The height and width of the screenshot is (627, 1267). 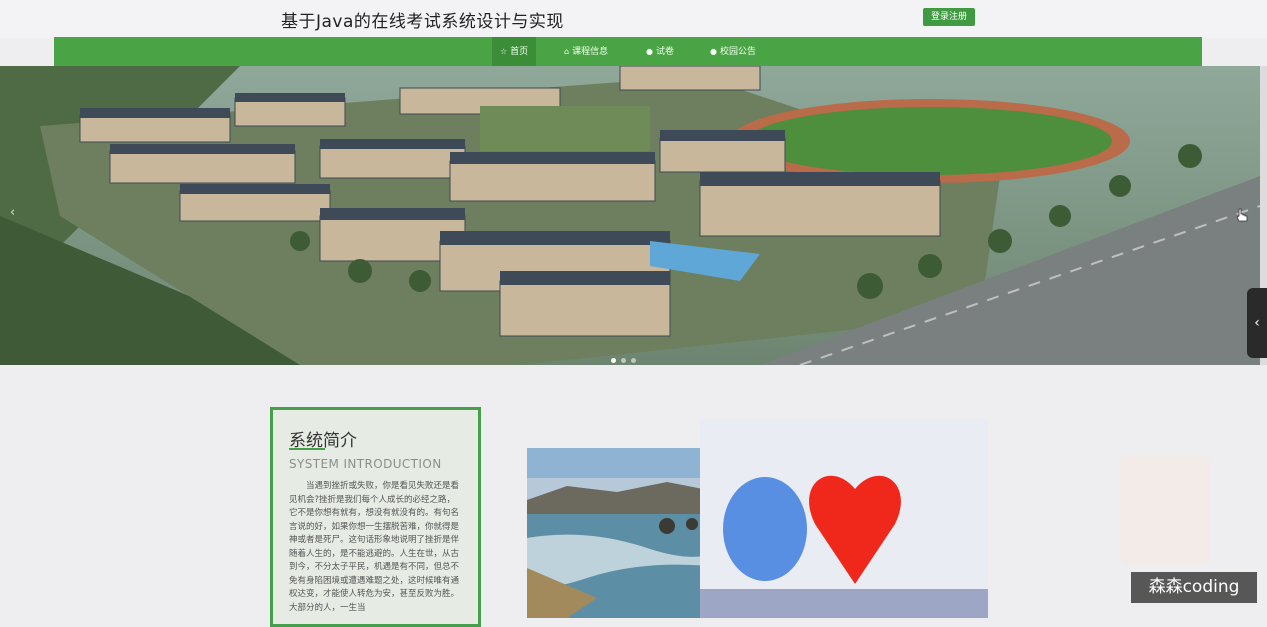 I want to click on title-underline, so click(x=307, y=449).